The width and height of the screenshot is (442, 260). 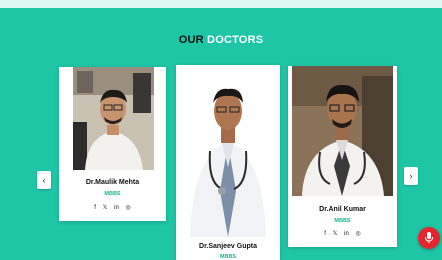 I want to click on header-strip, so click(x=221, y=4).